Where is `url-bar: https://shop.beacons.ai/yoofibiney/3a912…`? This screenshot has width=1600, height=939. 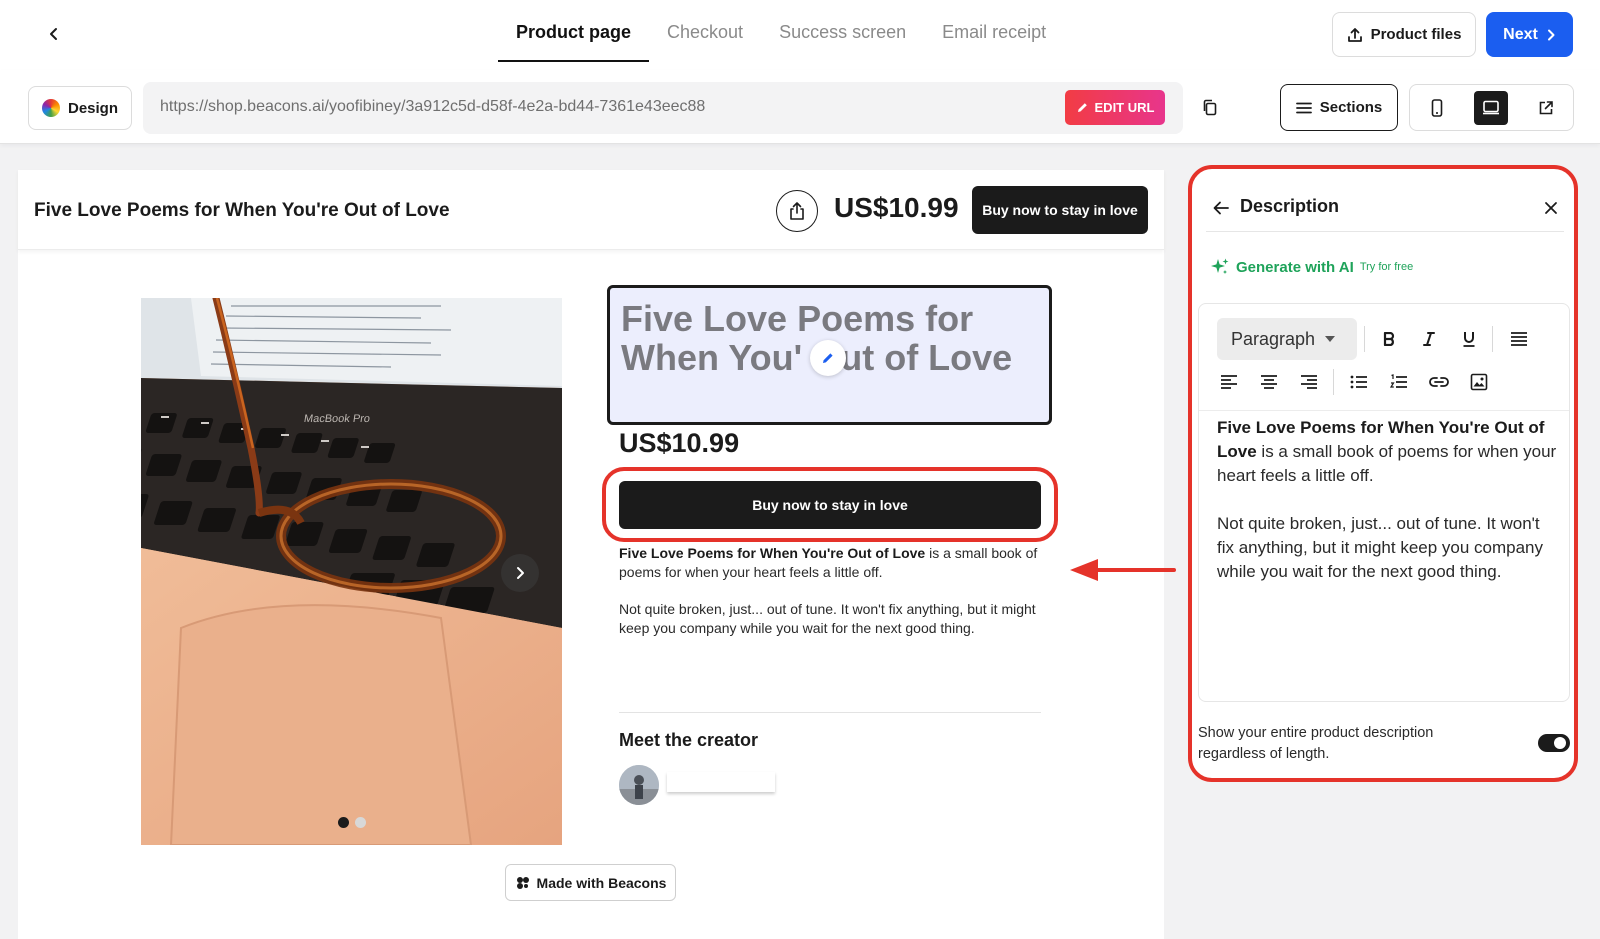
url-bar: https://shop.beacons.ai/yoofibiney/3a912… is located at coordinates (663, 108).